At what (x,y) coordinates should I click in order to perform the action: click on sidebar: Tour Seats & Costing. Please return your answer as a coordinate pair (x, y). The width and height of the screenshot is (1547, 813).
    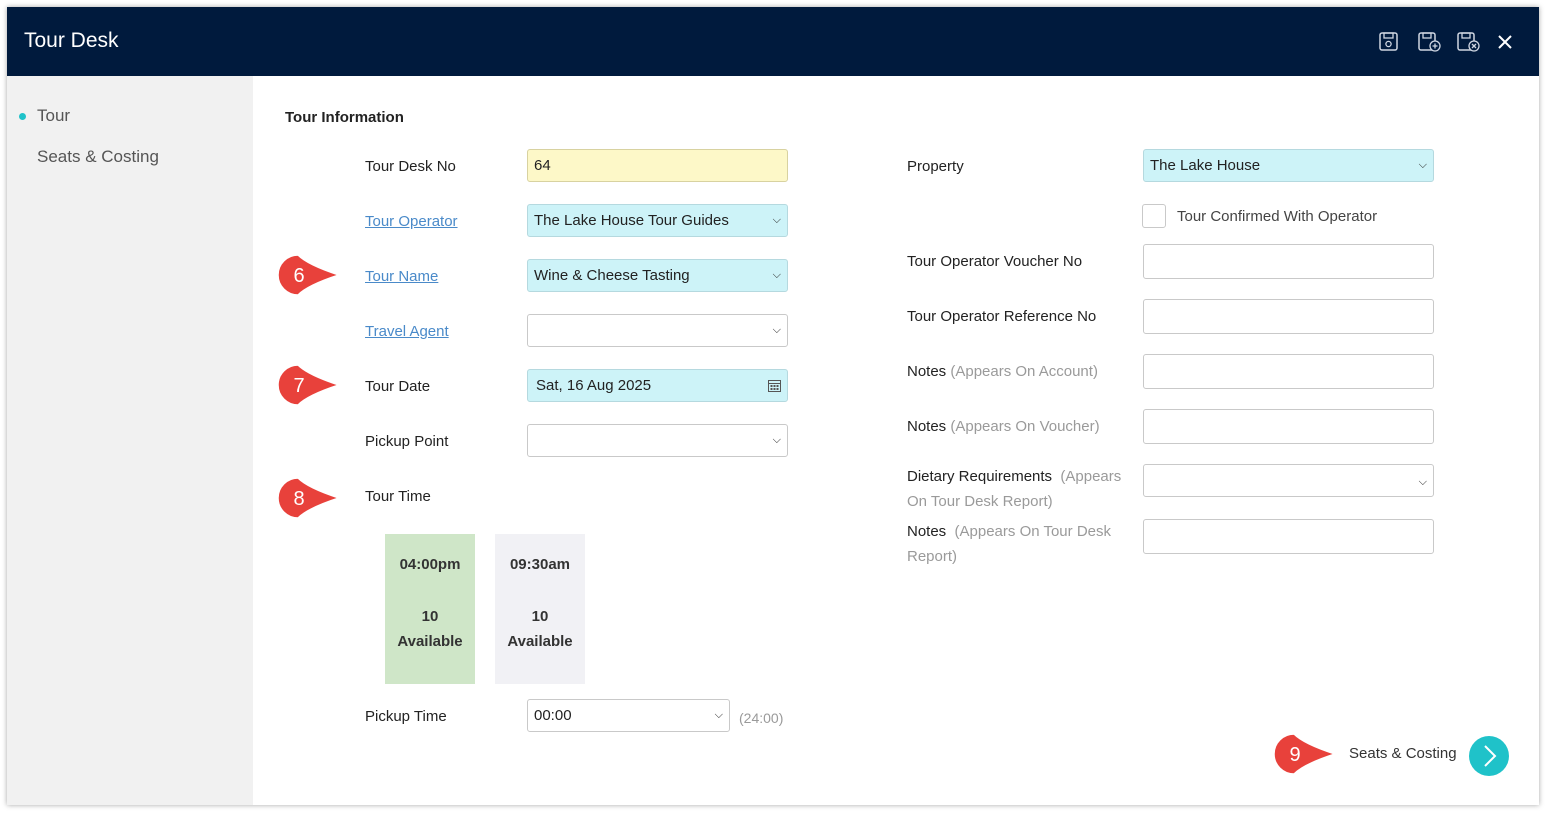
    Looking at the image, I should click on (130, 440).